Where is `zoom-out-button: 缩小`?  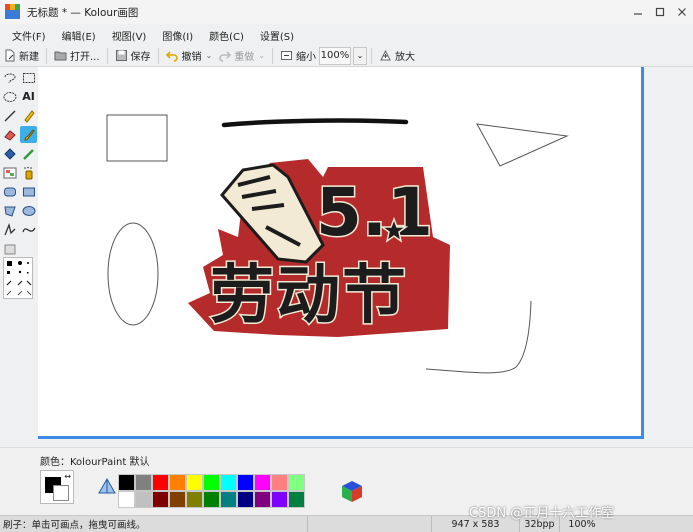
zoom-out-button: 缩小 is located at coordinates (298, 56).